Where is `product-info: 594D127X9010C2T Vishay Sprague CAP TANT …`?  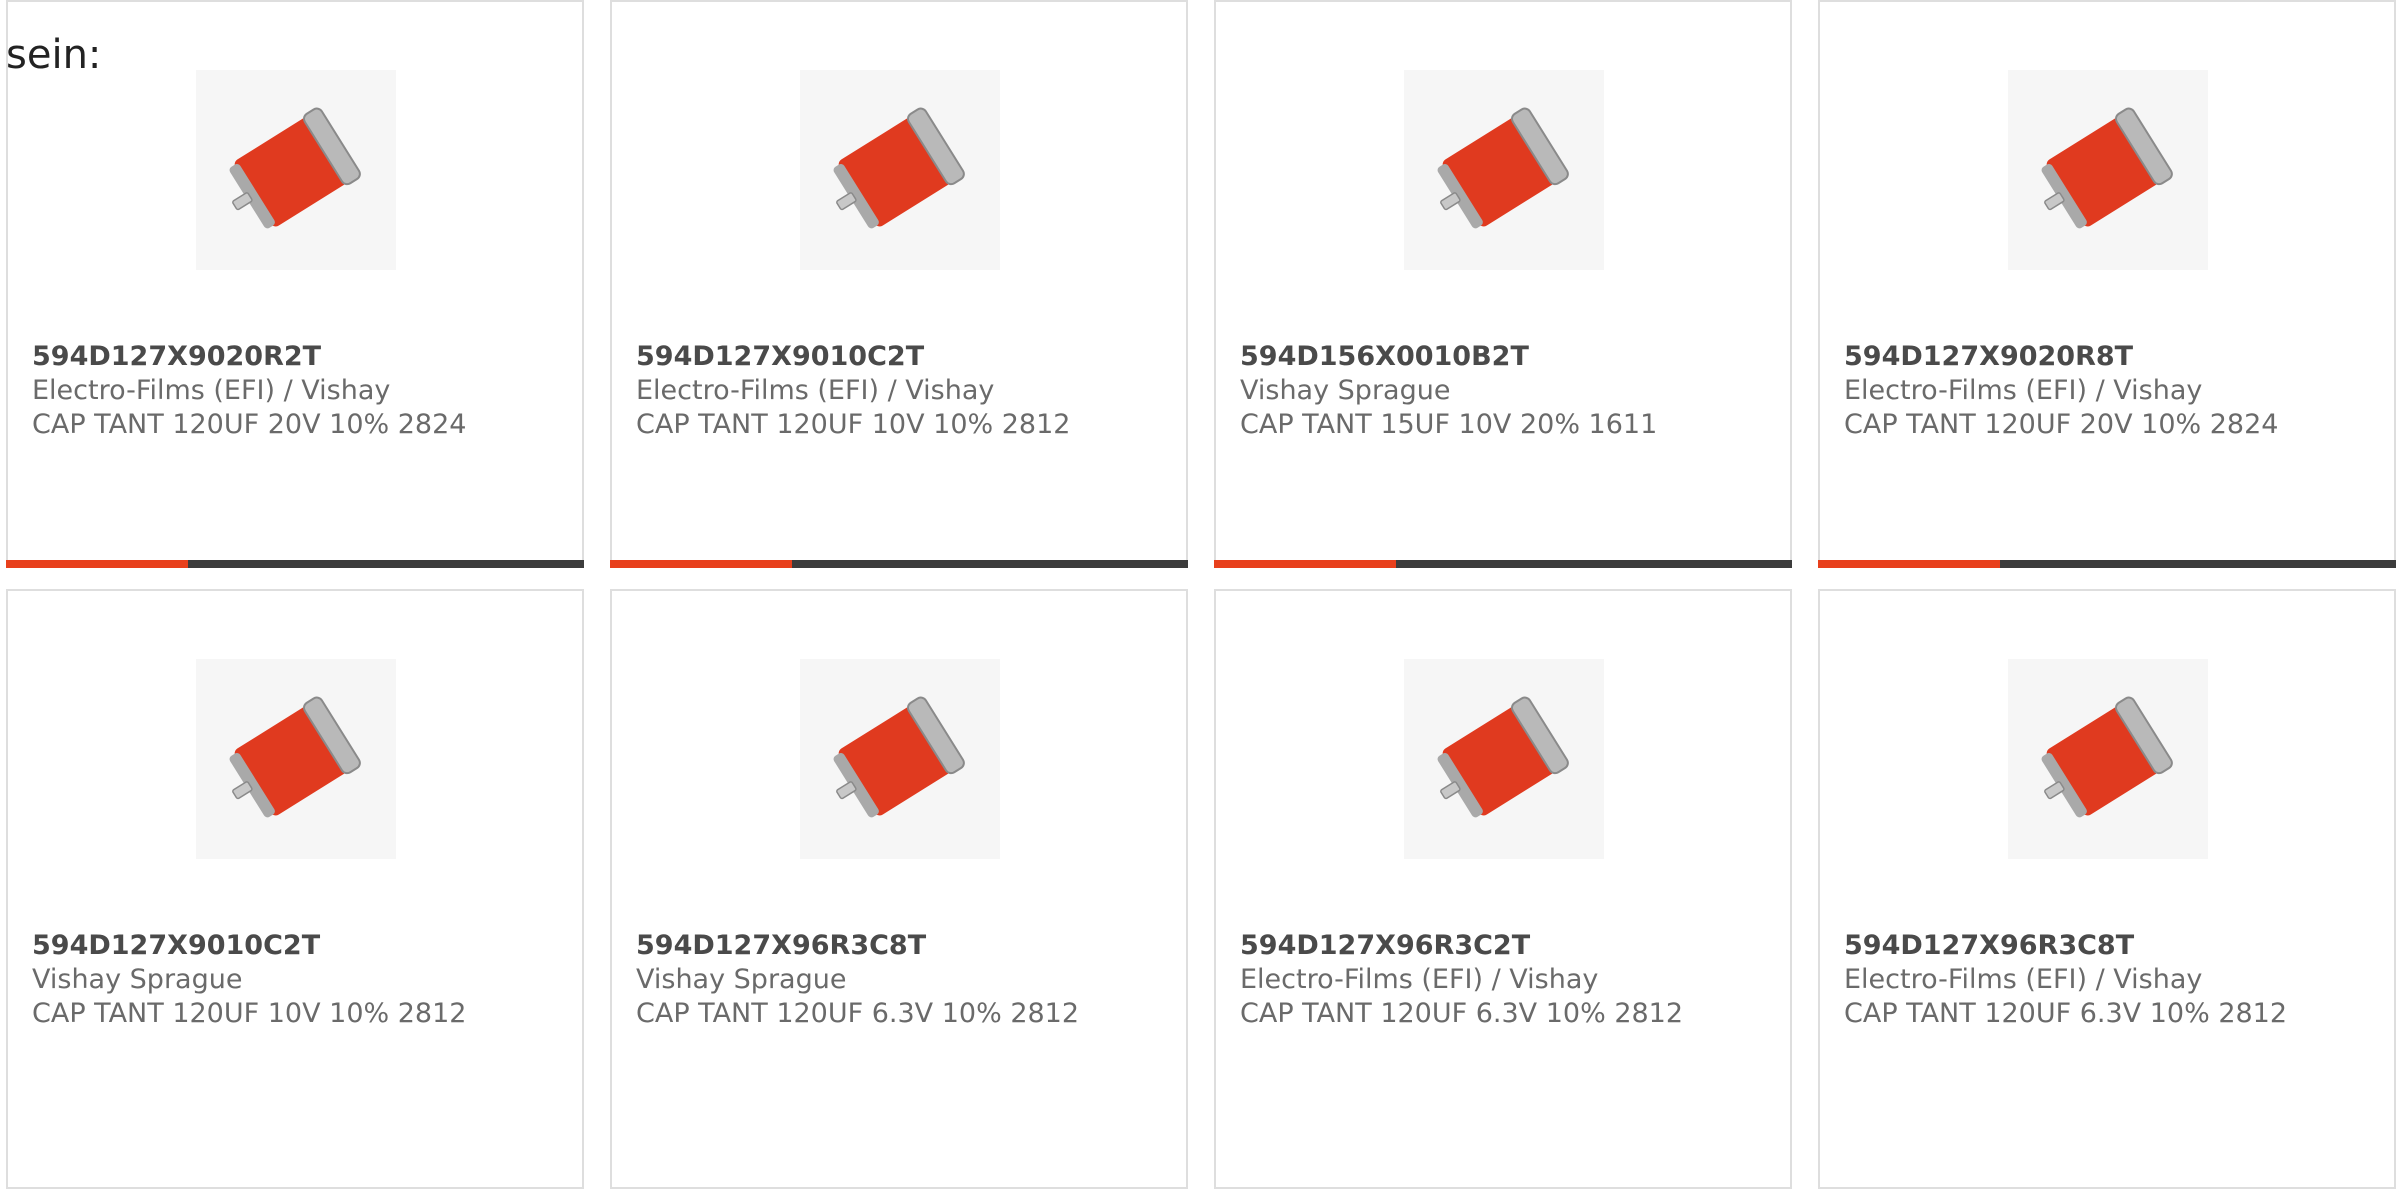 product-info: 594D127X9010C2T Vishay Sprague CAP TANT … is located at coordinates (302, 980).